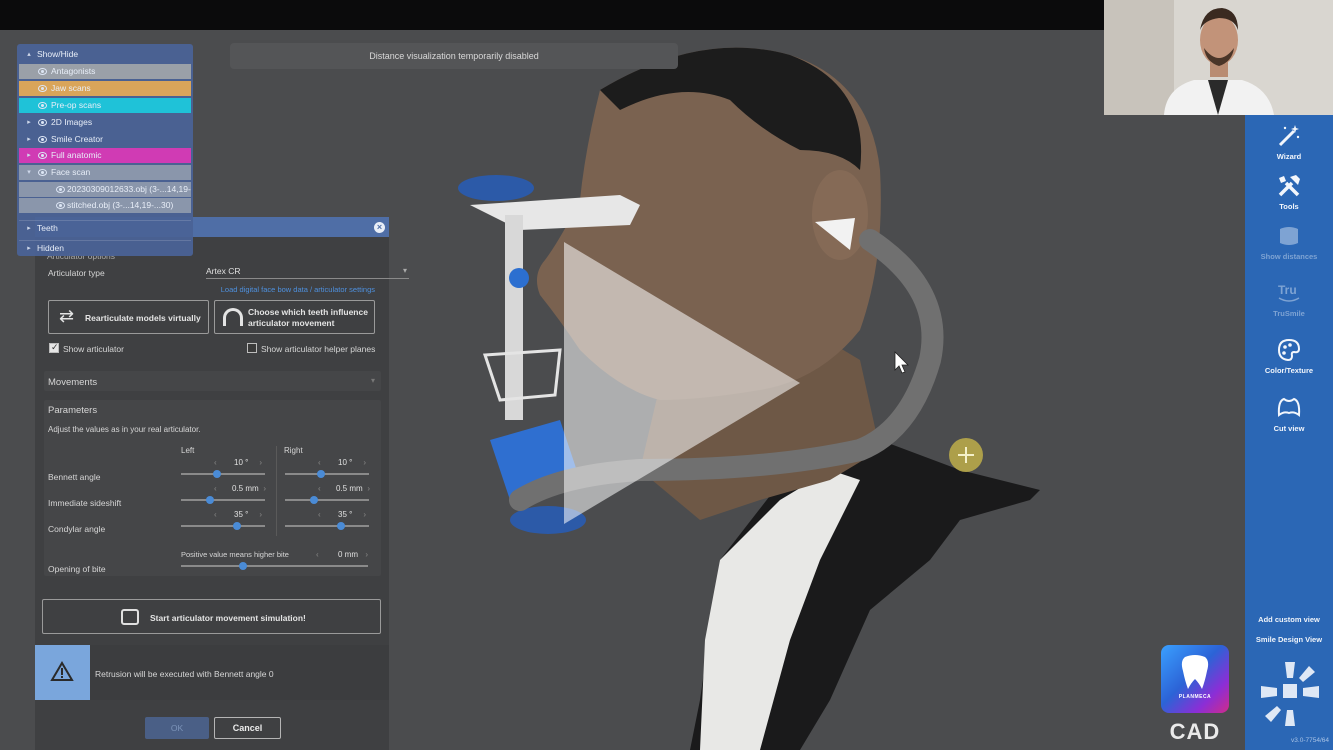 The width and height of the screenshot is (1333, 750). I want to click on warning-icon, so click(62, 672).